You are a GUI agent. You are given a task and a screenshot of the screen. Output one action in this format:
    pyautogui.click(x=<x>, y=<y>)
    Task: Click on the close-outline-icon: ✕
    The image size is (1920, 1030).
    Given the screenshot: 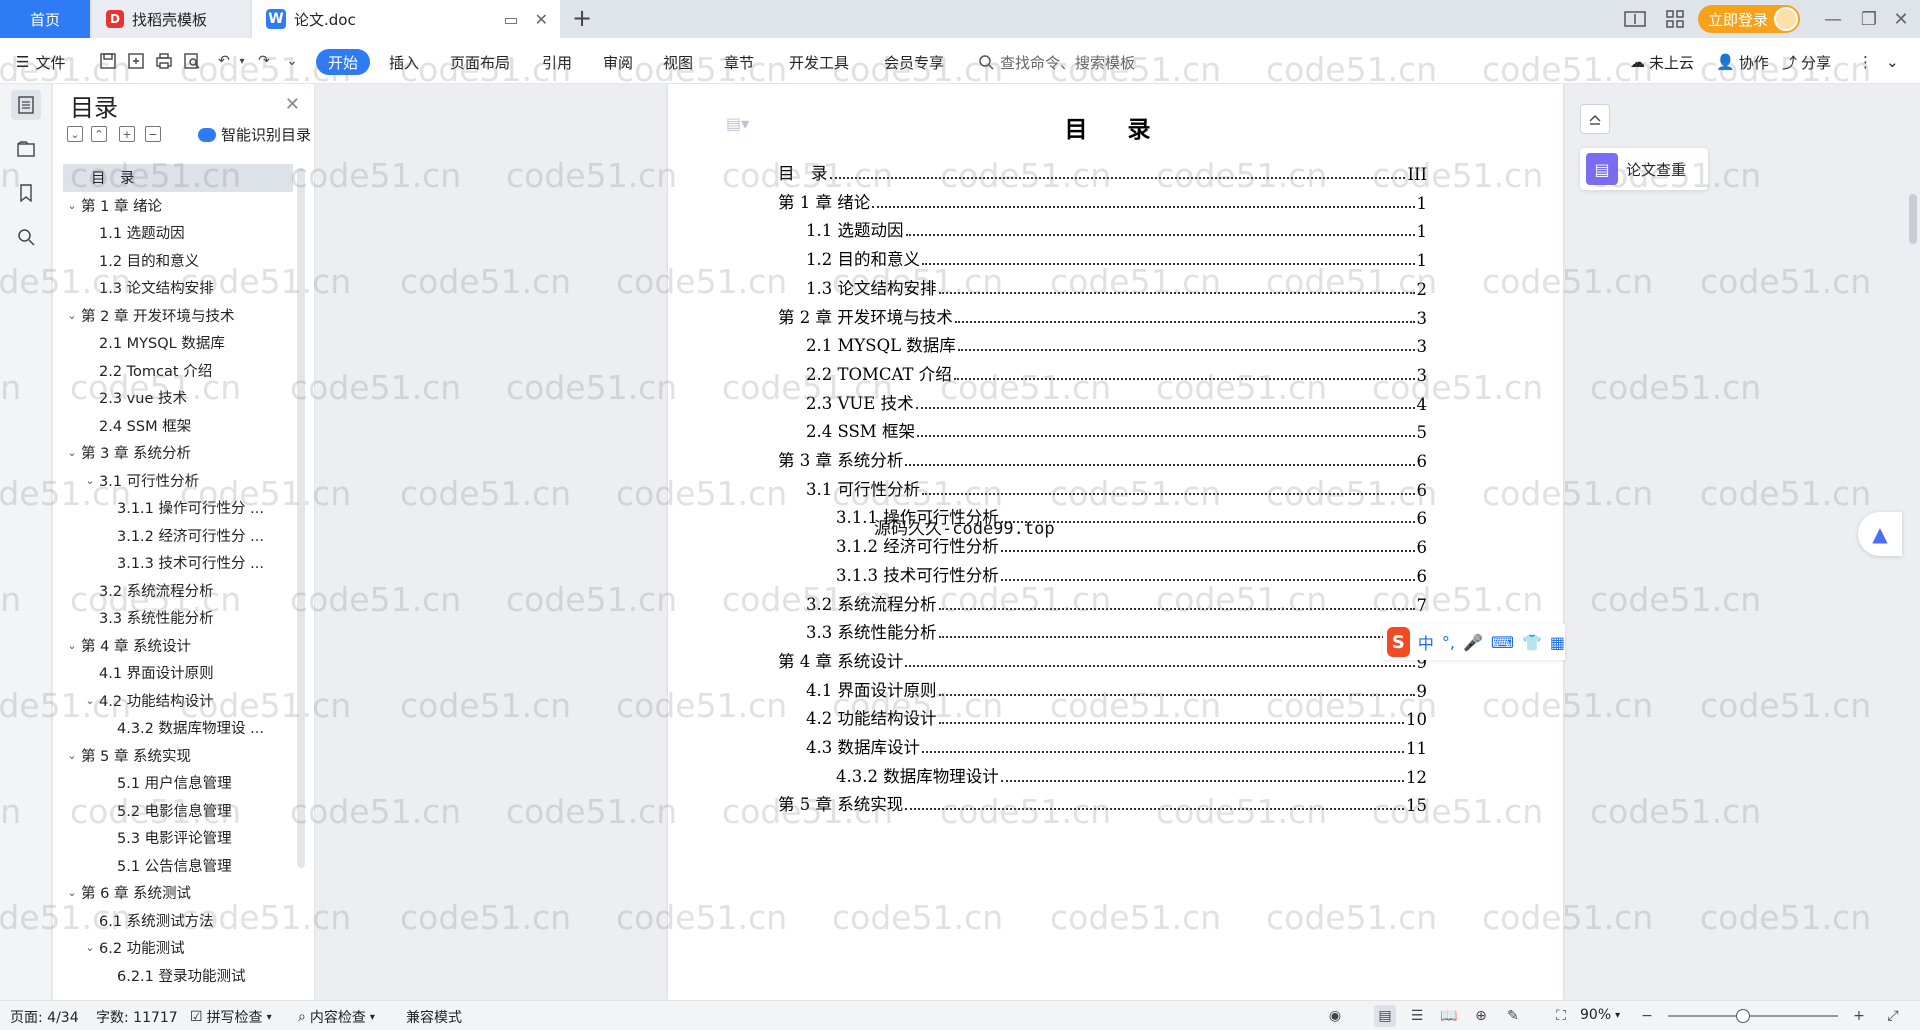 What is the action you would take?
    pyautogui.click(x=292, y=104)
    